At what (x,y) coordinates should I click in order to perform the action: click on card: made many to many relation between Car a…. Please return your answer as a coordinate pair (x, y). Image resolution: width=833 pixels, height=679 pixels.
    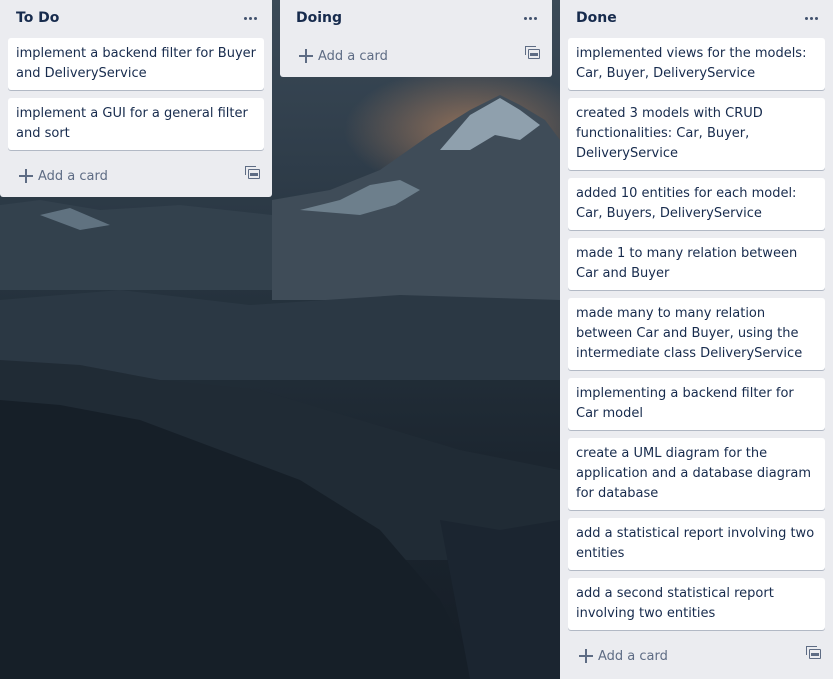
    Looking at the image, I should click on (696, 334).